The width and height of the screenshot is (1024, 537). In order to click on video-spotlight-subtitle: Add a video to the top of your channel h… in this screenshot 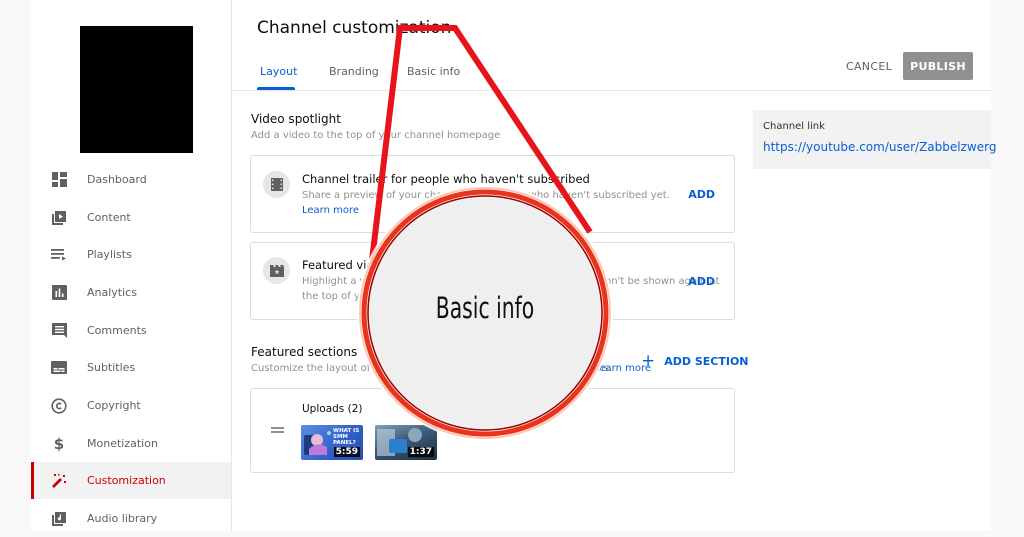, I will do `click(376, 135)`.